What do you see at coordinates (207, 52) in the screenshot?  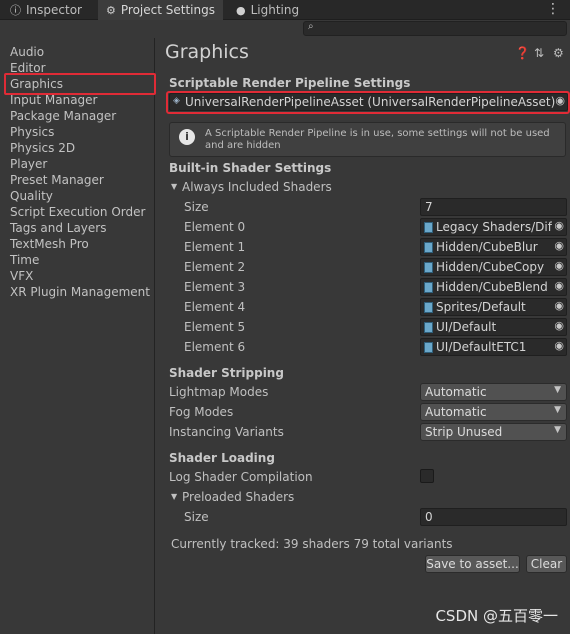 I see `page-title: Graphics` at bounding box center [207, 52].